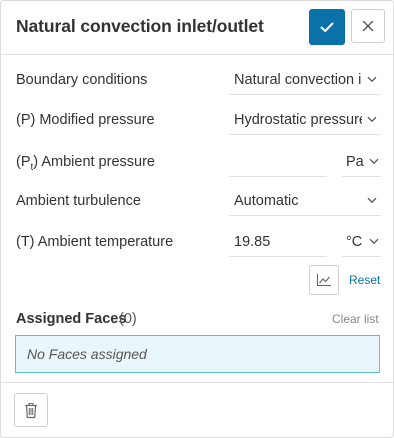  What do you see at coordinates (298, 120) in the screenshot?
I see `modified-pressure-value: Hydrostatic pressure` at bounding box center [298, 120].